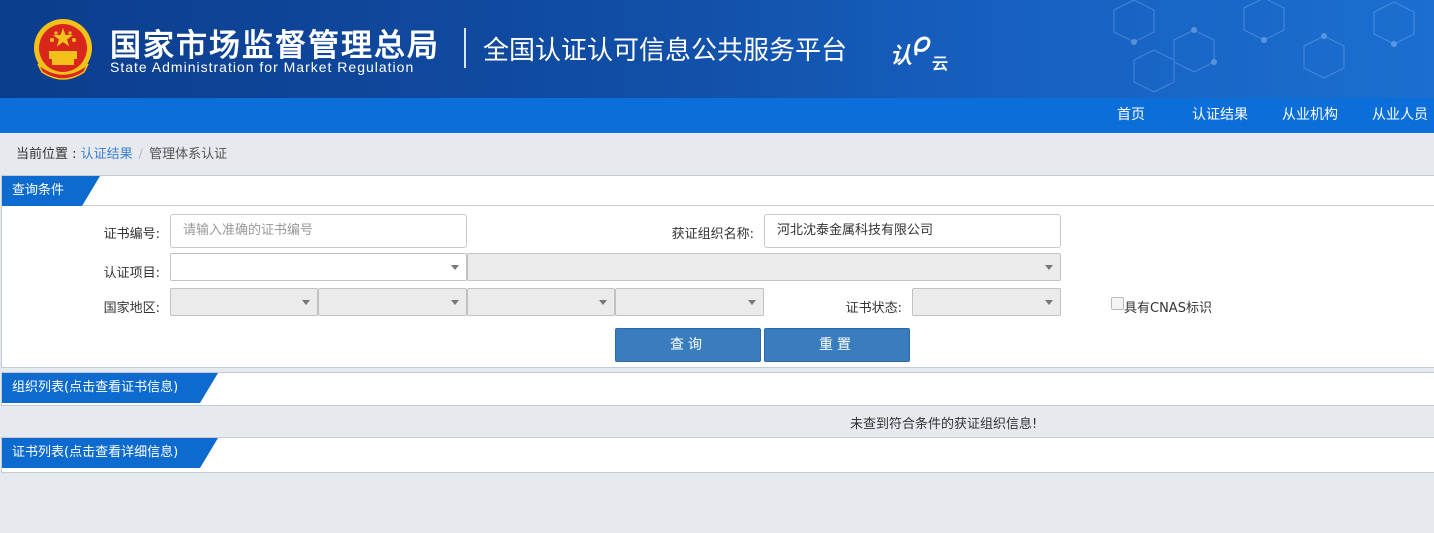  I want to click on cnas-label: 具有CNAS标识, so click(1168, 308).